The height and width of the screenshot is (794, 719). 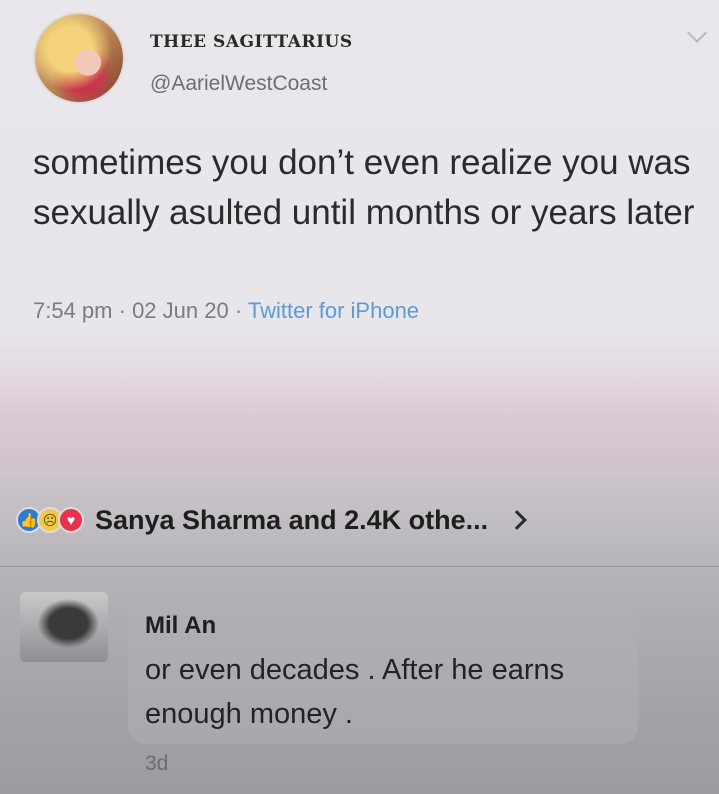 What do you see at coordinates (697, 33) in the screenshot?
I see `chevron-down-icon` at bounding box center [697, 33].